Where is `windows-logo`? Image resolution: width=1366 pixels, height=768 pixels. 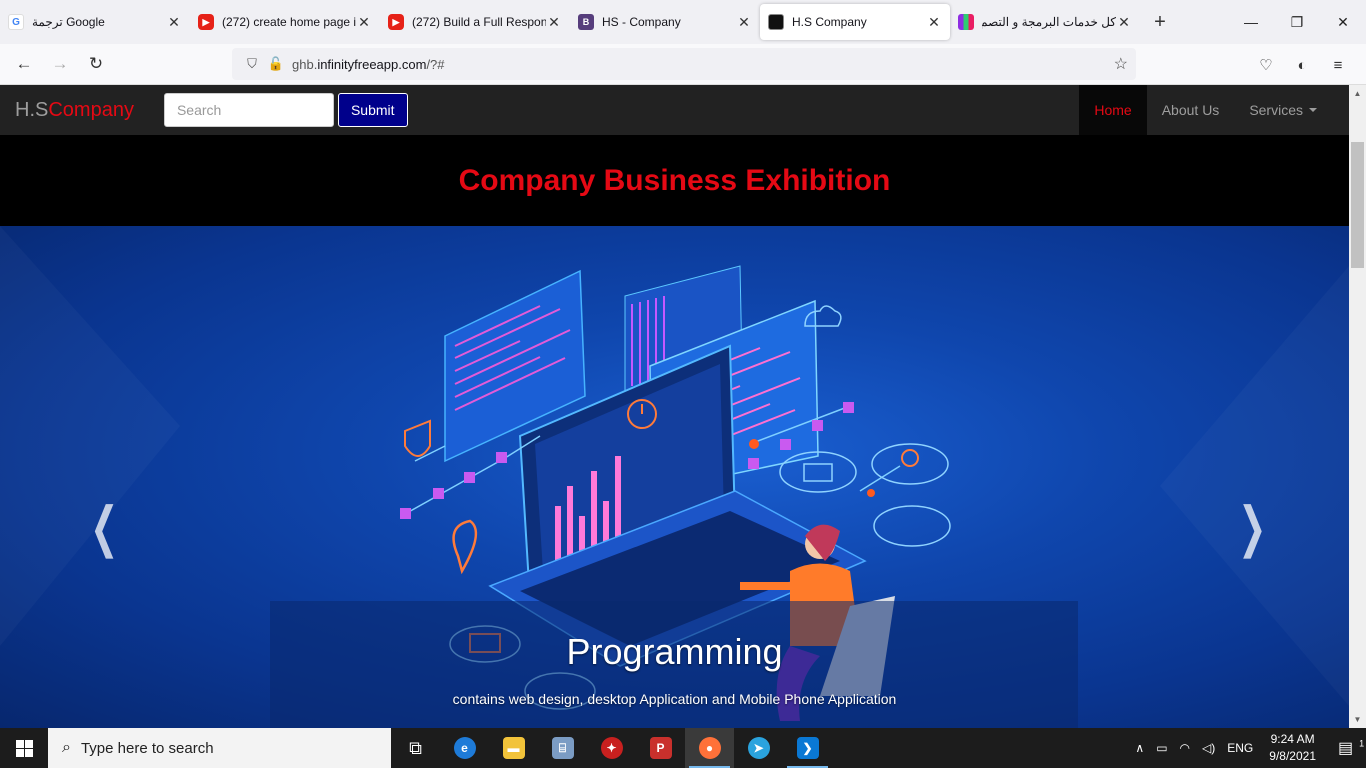
windows-logo is located at coordinates (24, 748).